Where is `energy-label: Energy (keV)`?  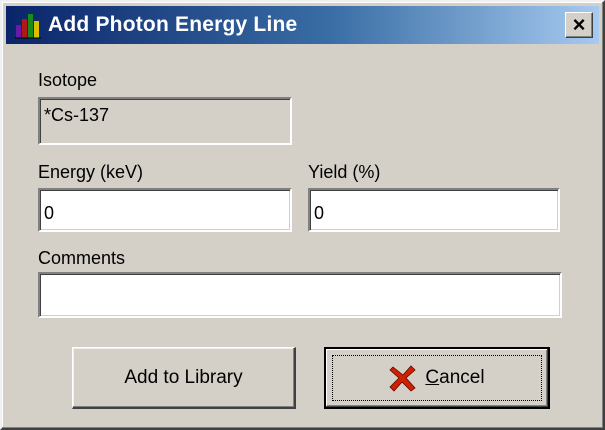 energy-label: Energy (keV) is located at coordinates (91, 172).